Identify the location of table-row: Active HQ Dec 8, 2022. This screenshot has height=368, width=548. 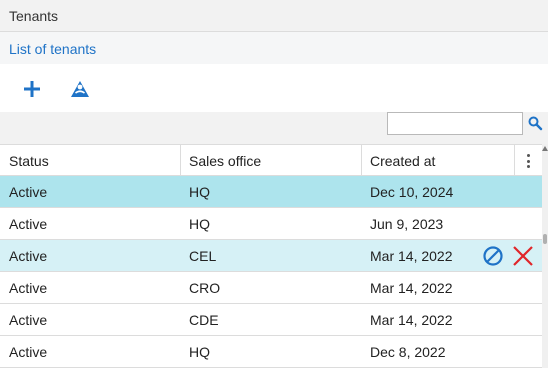
(271, 352).